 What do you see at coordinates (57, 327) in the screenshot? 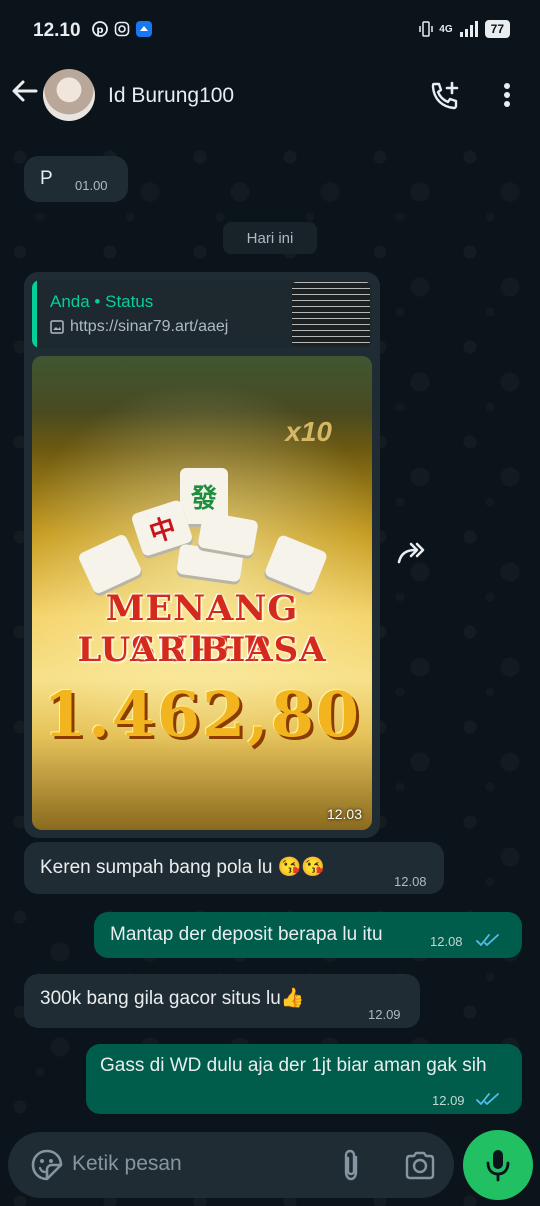
I see `image-icon` at bounding box center [57, 327].